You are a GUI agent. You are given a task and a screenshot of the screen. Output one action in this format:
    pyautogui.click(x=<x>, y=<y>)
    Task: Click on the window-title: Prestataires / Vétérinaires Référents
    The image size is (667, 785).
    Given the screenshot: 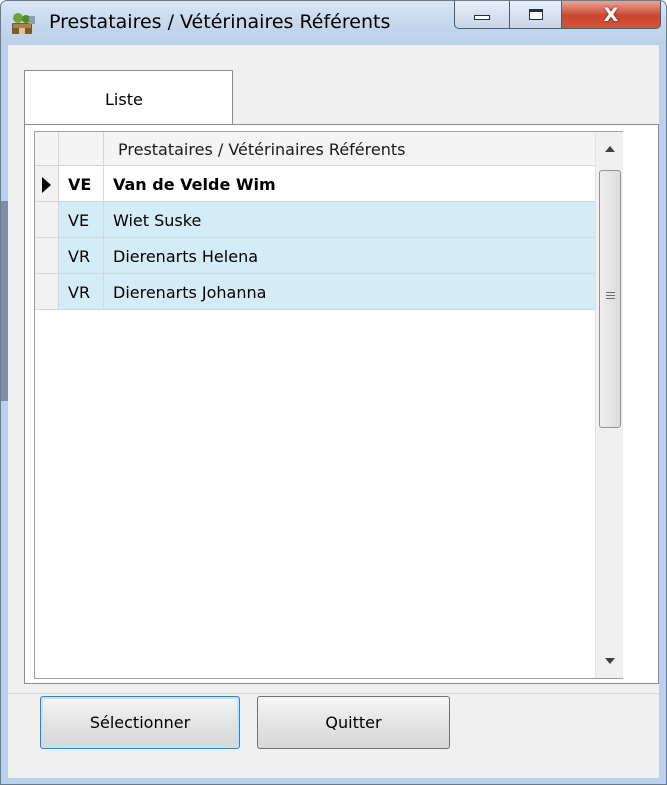 What is the action you would take?
    pyautogui.click(x=220, y=22)
    